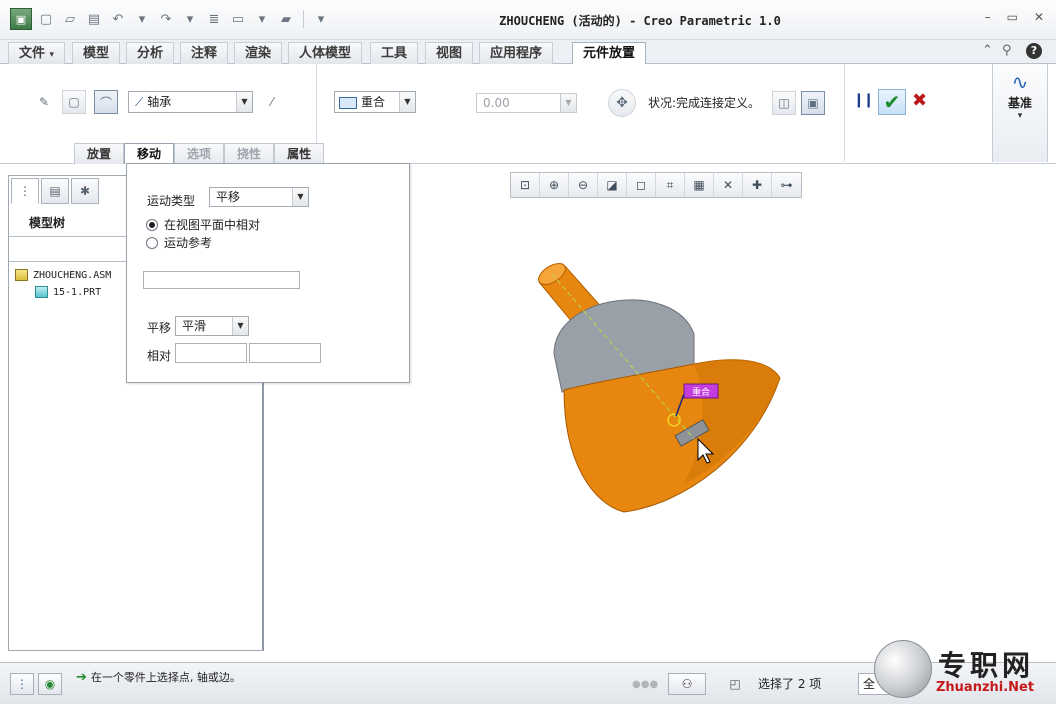 The image size is (1056, 704). Describe the element at coordinates (790, 684) in the screenshot. I see `selection-count: 选择了 2 项` at that location.